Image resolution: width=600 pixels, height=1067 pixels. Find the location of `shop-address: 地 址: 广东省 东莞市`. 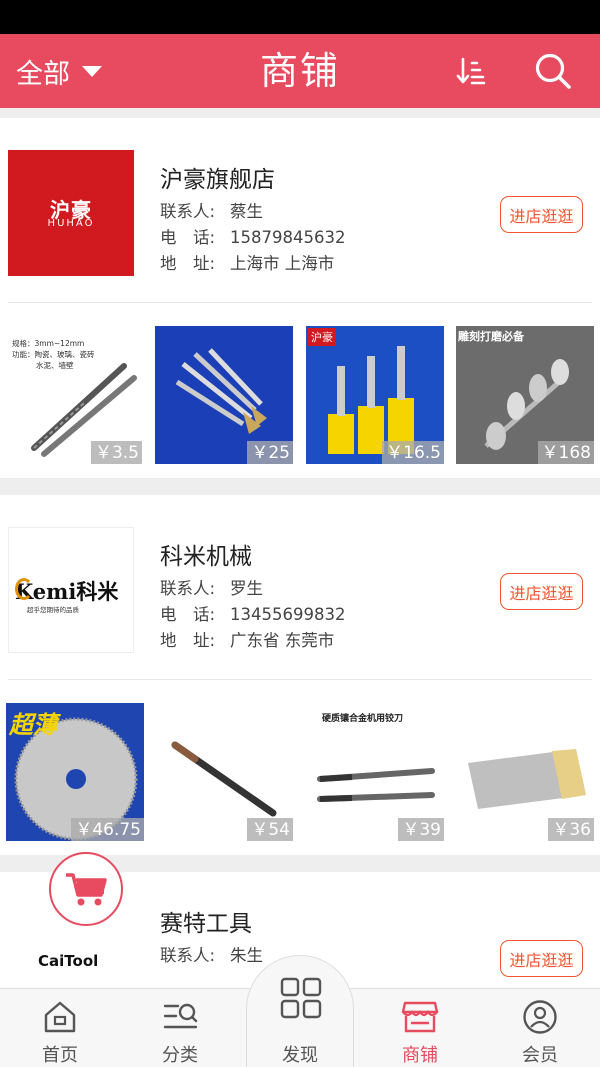

shop-address: 地 址: 广东省 东莞市 is located at coordinates (247, 639).